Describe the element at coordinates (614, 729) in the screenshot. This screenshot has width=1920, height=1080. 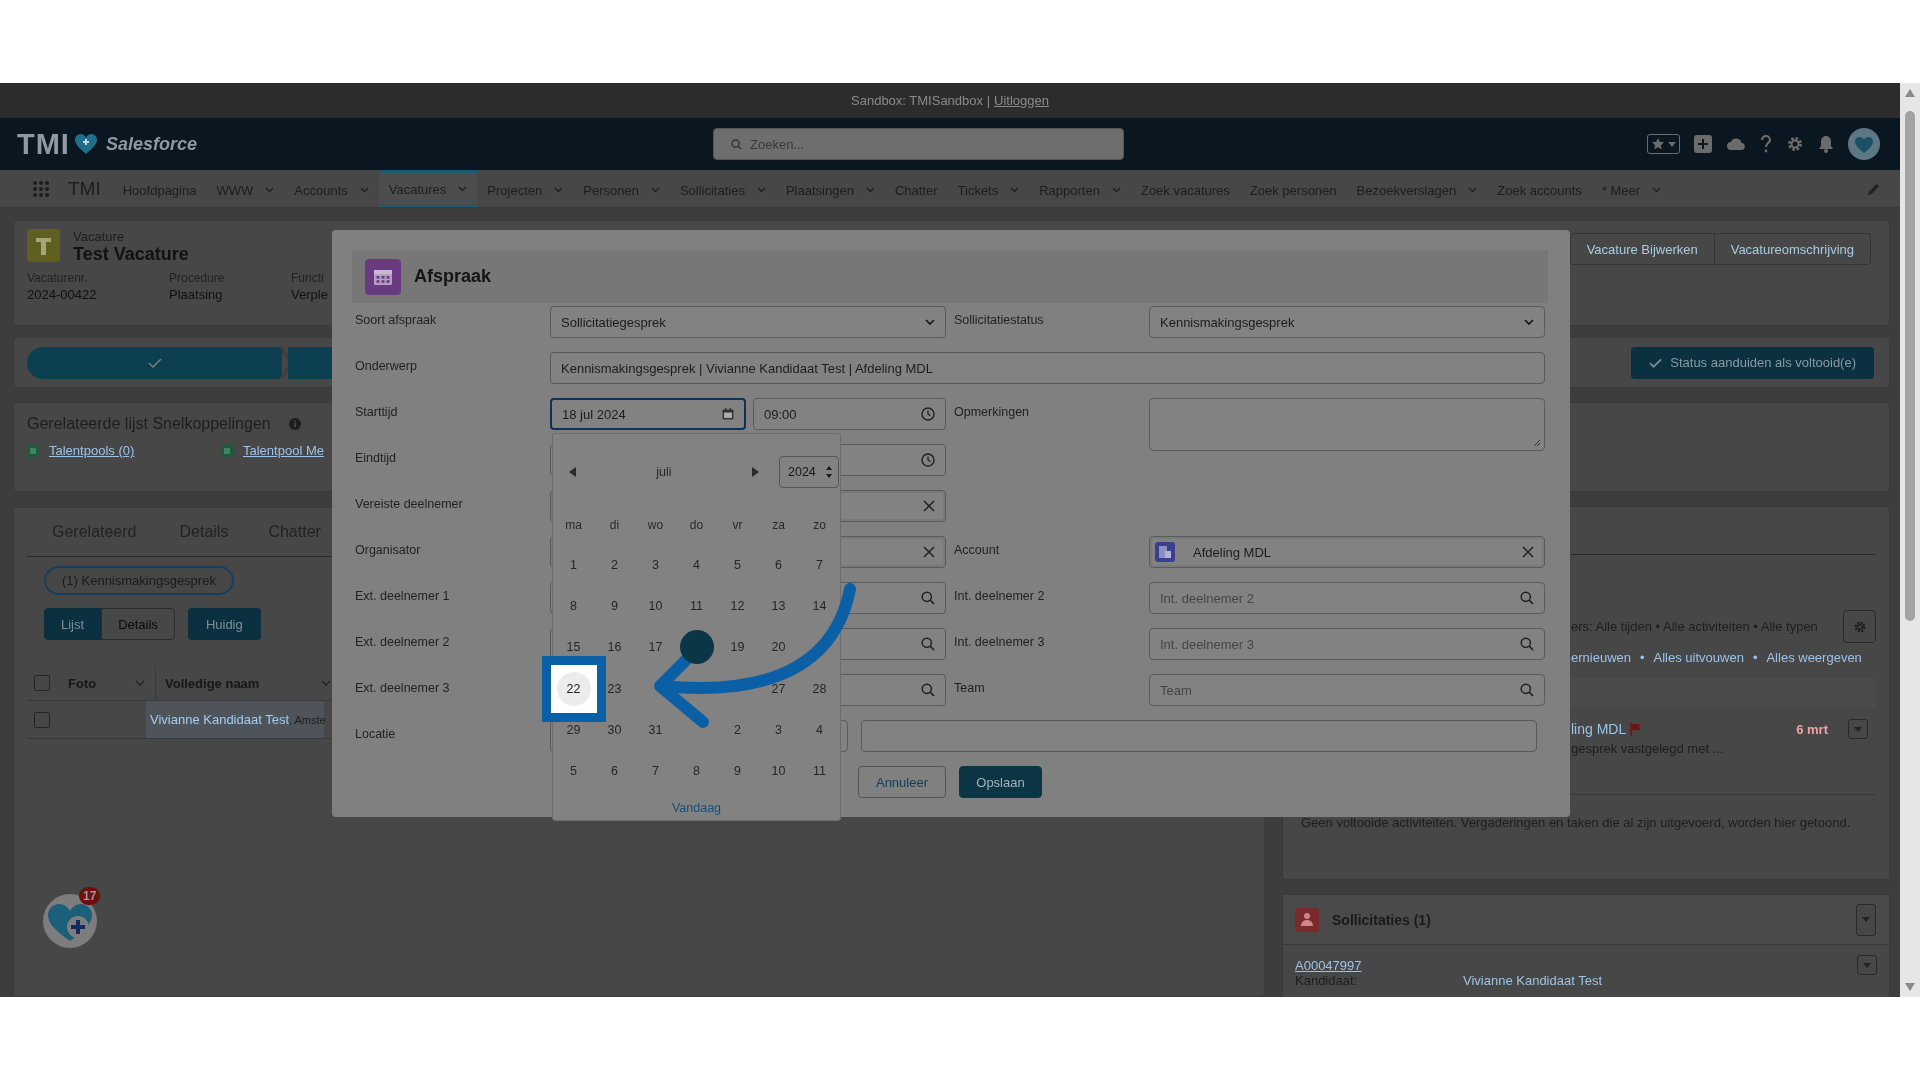
I see `calendar-day: 30` at that location.